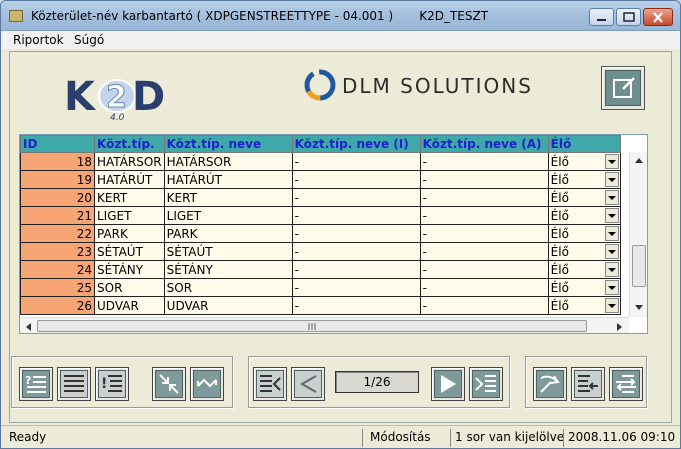 This screenshot has width=681, height=449. What do you see at coordinates (584, 144) in the screenshot?
I see `col-header-elo: Élő` at bounding box center [584, 144].